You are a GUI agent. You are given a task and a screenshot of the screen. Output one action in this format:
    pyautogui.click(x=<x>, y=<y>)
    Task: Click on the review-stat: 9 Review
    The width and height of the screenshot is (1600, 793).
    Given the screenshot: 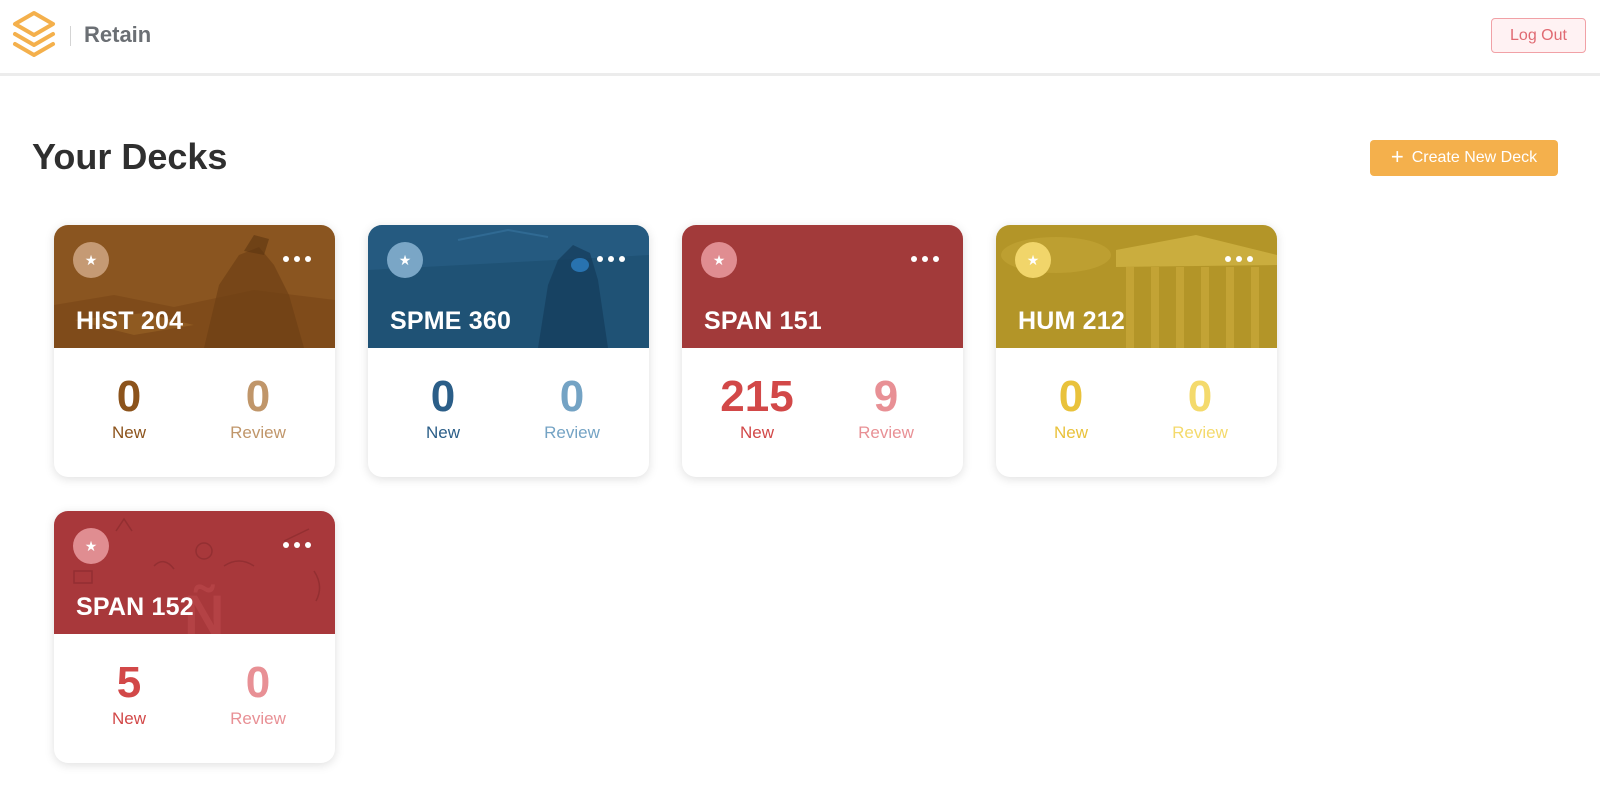 What is the action you would take?
    pyautogui.click(x=886, y=400)
    